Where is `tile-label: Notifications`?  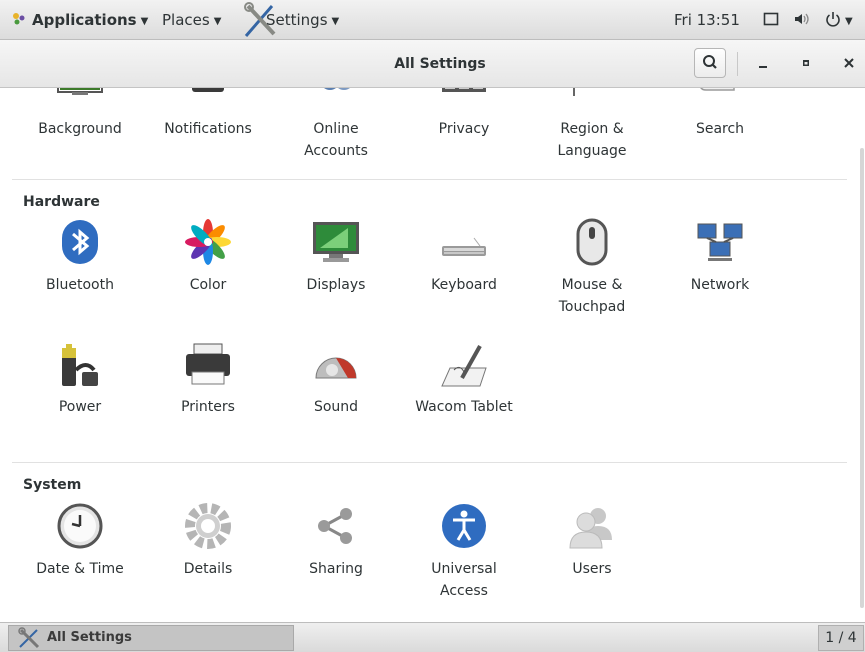
tile-label: Notifications is located at coordinates (208, 129).